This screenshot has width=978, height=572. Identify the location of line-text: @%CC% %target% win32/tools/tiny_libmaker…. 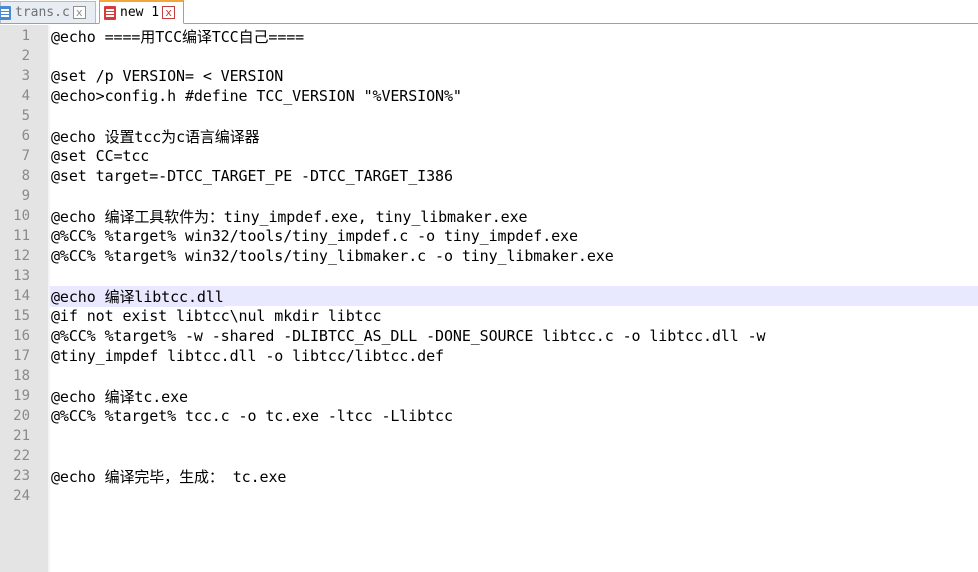
(332, 256).